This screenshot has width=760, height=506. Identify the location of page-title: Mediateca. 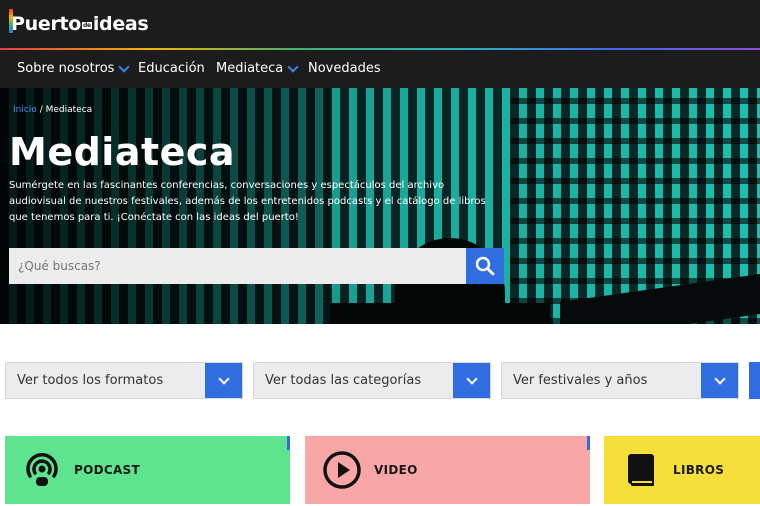
(122, 152).